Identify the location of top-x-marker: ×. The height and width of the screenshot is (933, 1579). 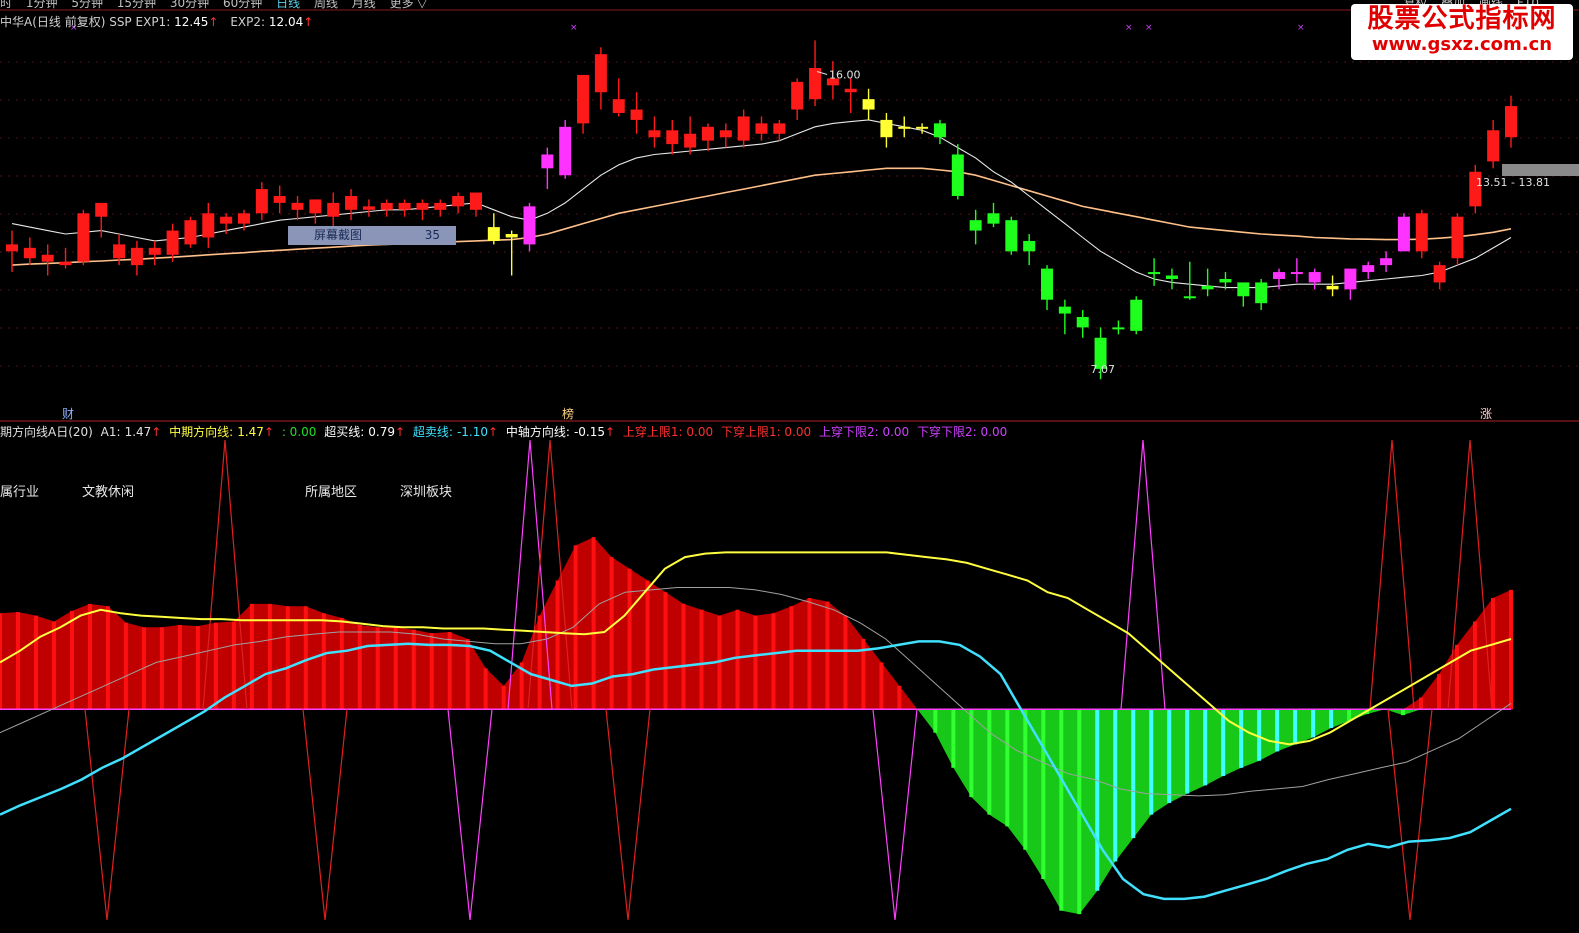
(1149, 28).